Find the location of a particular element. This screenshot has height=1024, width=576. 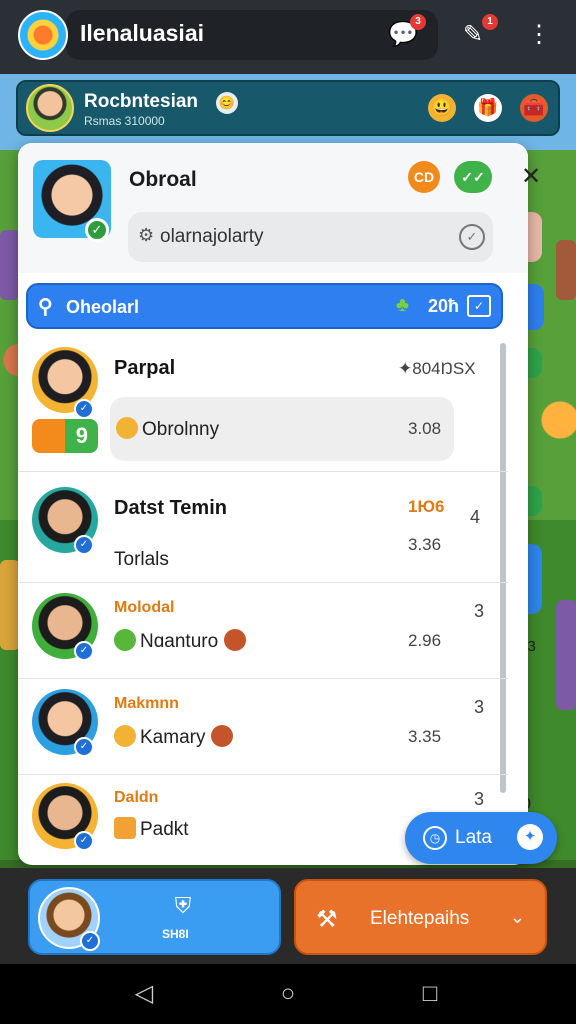

orange-chip: CD is located at coordinates (424, 177).